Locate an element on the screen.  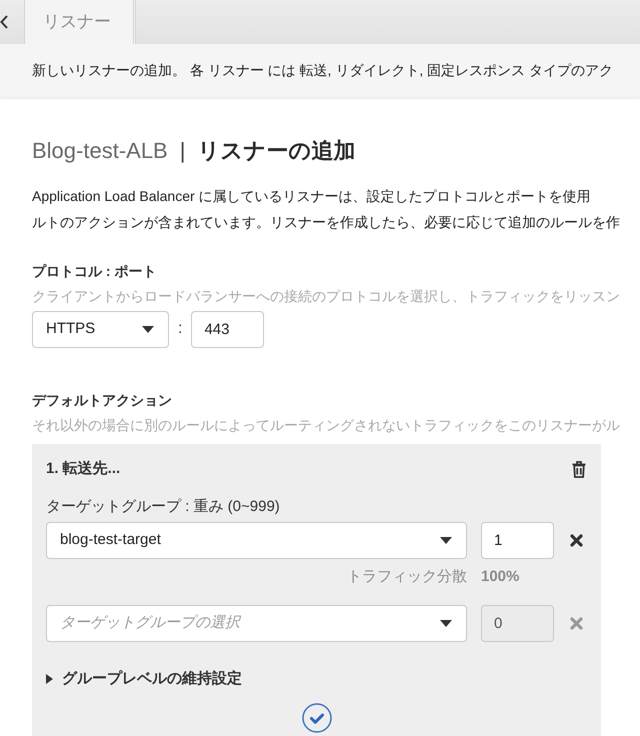
load-balancer-name: Blog-test-ALB is located at coordinates (100, 150).